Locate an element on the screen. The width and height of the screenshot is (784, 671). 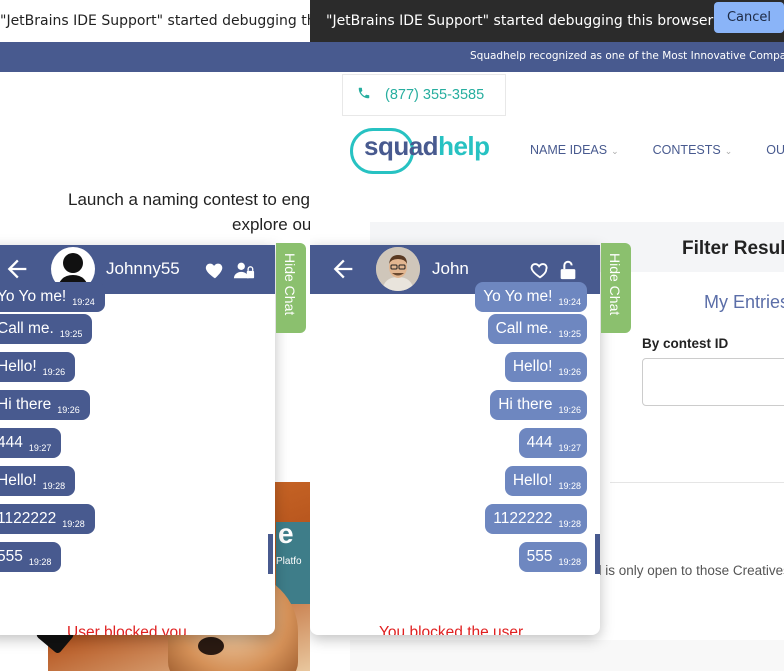
main-nav: NAME IDEAS⌄ CONTESTS⌄ OUR WORK is located at coordinates (657, 150).